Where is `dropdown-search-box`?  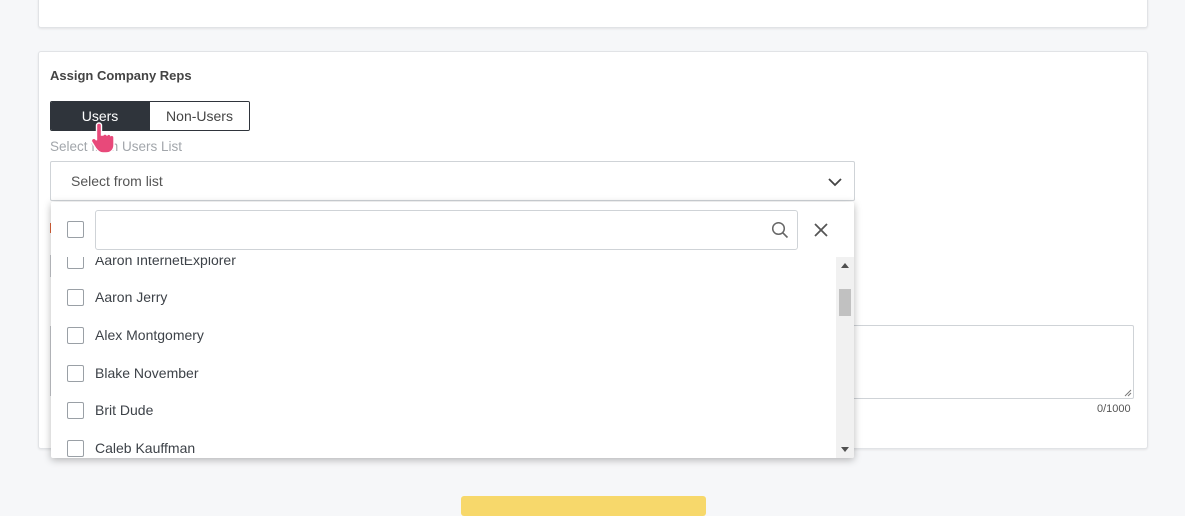
dropdown-search-box is located at coordinates (446, 230).